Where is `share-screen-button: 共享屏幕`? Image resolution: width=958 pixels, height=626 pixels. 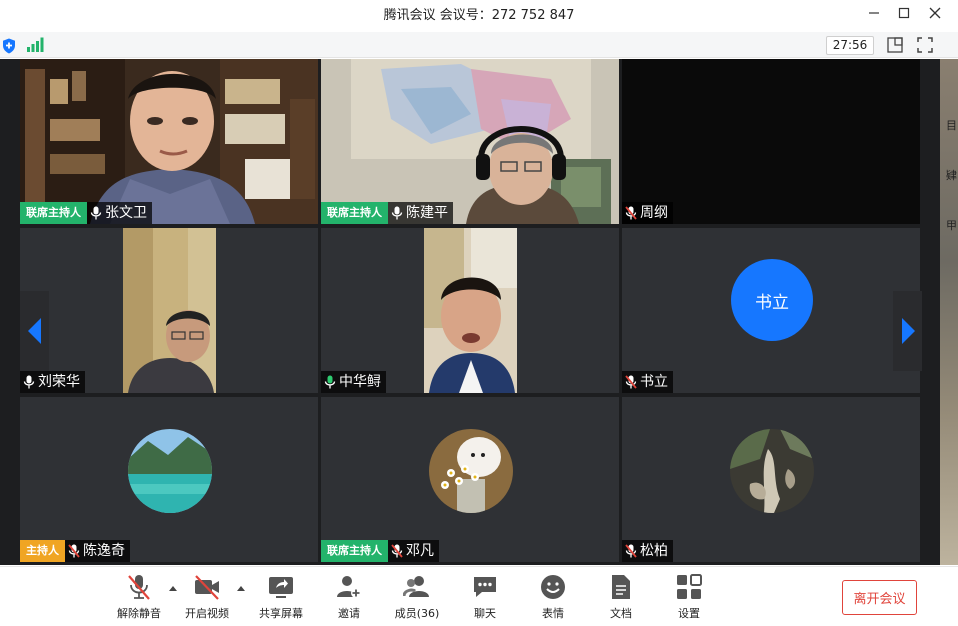 share-screen-button: 共享屏幕 is located at coordinates (281, 598).